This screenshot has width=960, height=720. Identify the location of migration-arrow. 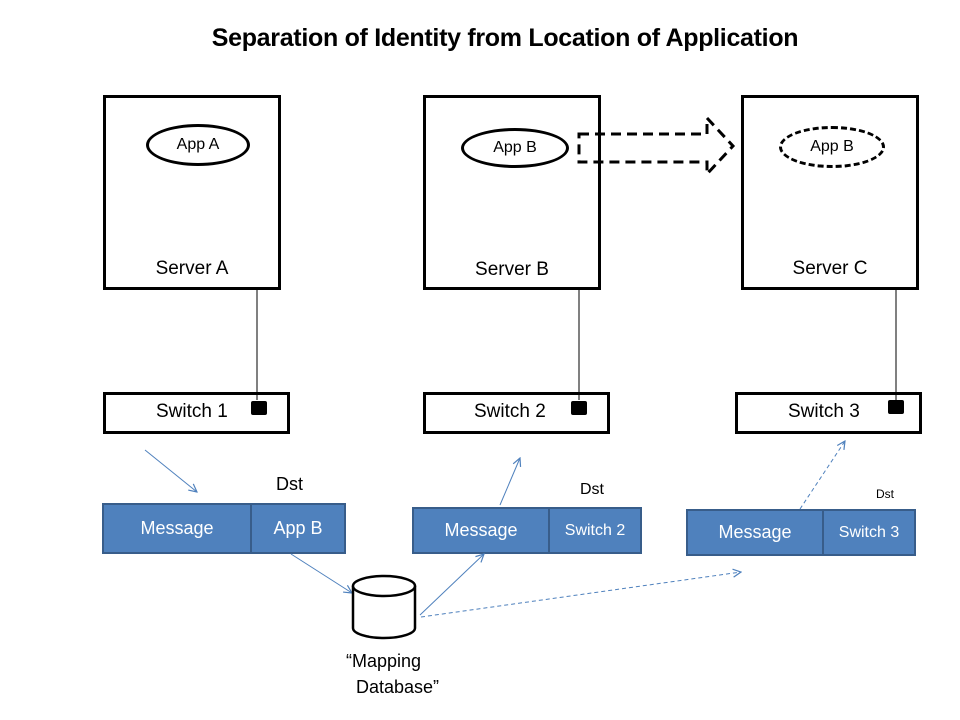
(656, 146).